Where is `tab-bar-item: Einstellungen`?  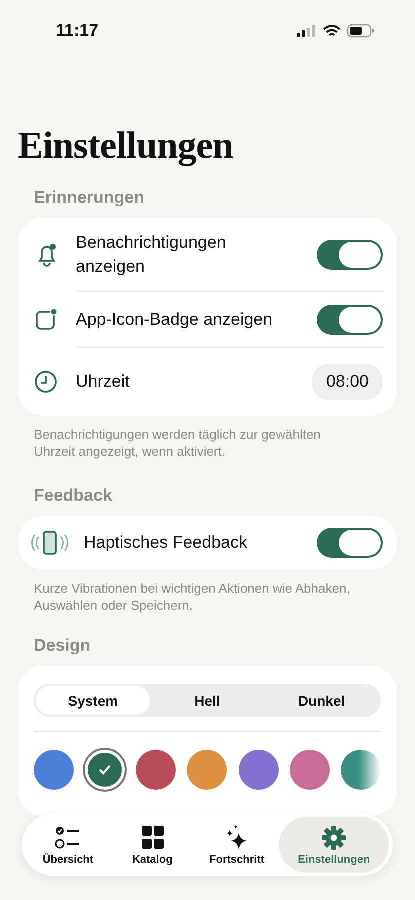 tab-bar-item: Einstellungen is located at coordinates (334, 845).